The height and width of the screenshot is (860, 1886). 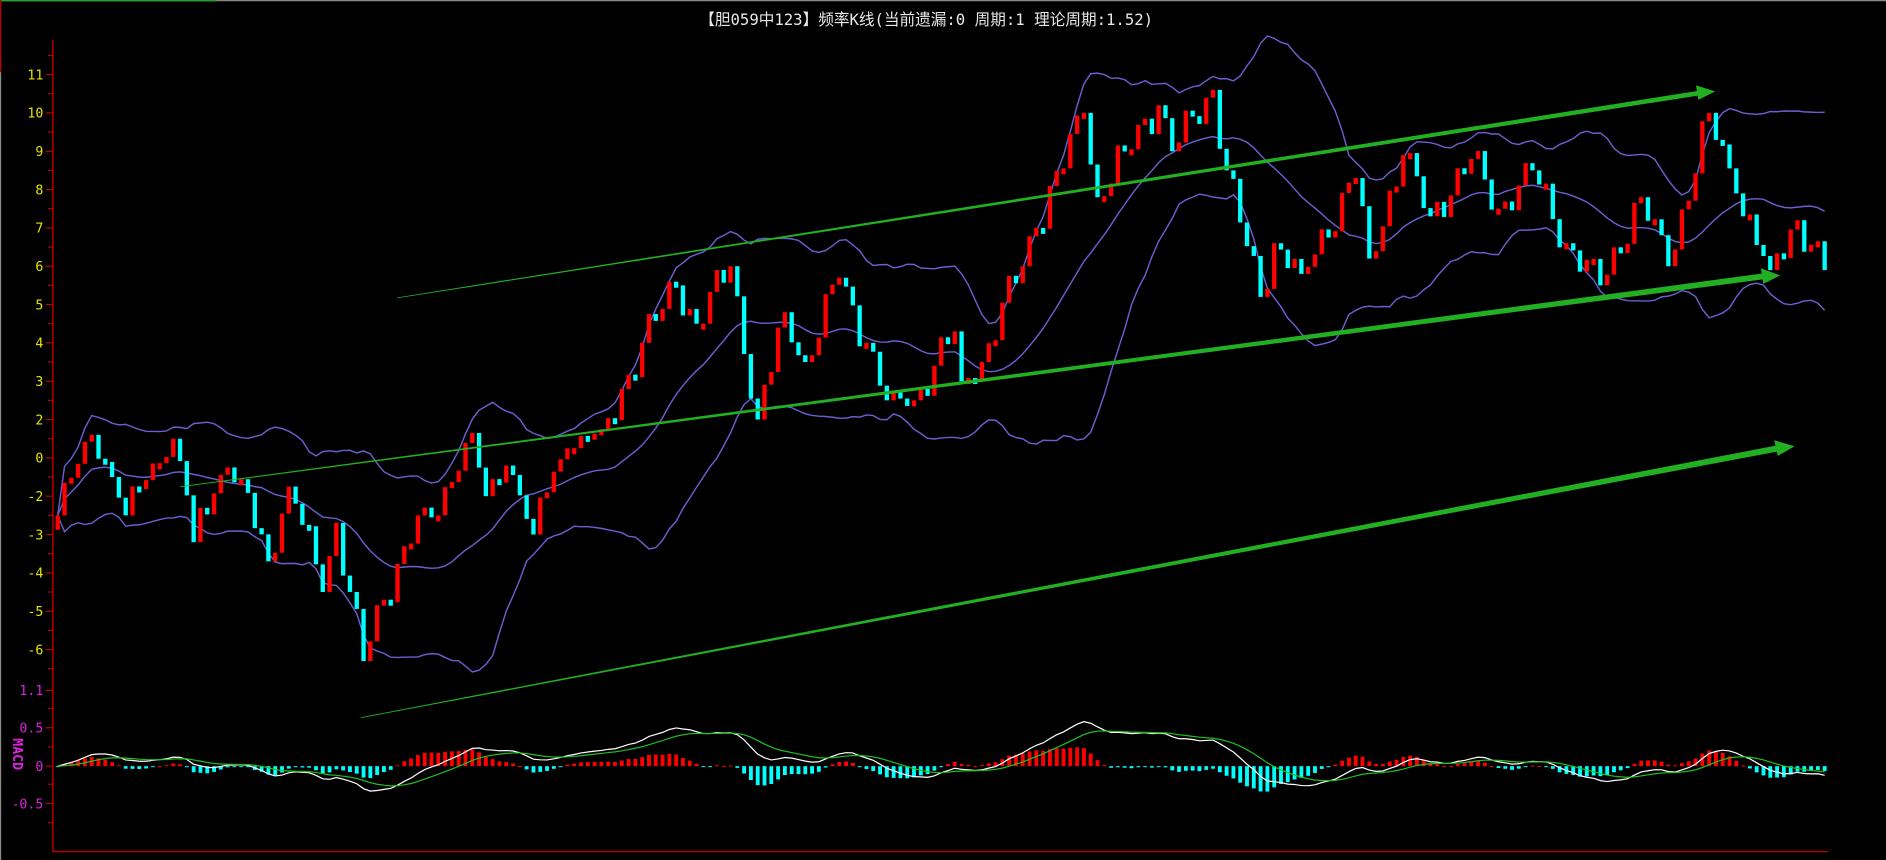 What do you see at coordinates (35, 535) in the screenshot?
I see `price-tick-label: -3` at bounding box center [35, 535].